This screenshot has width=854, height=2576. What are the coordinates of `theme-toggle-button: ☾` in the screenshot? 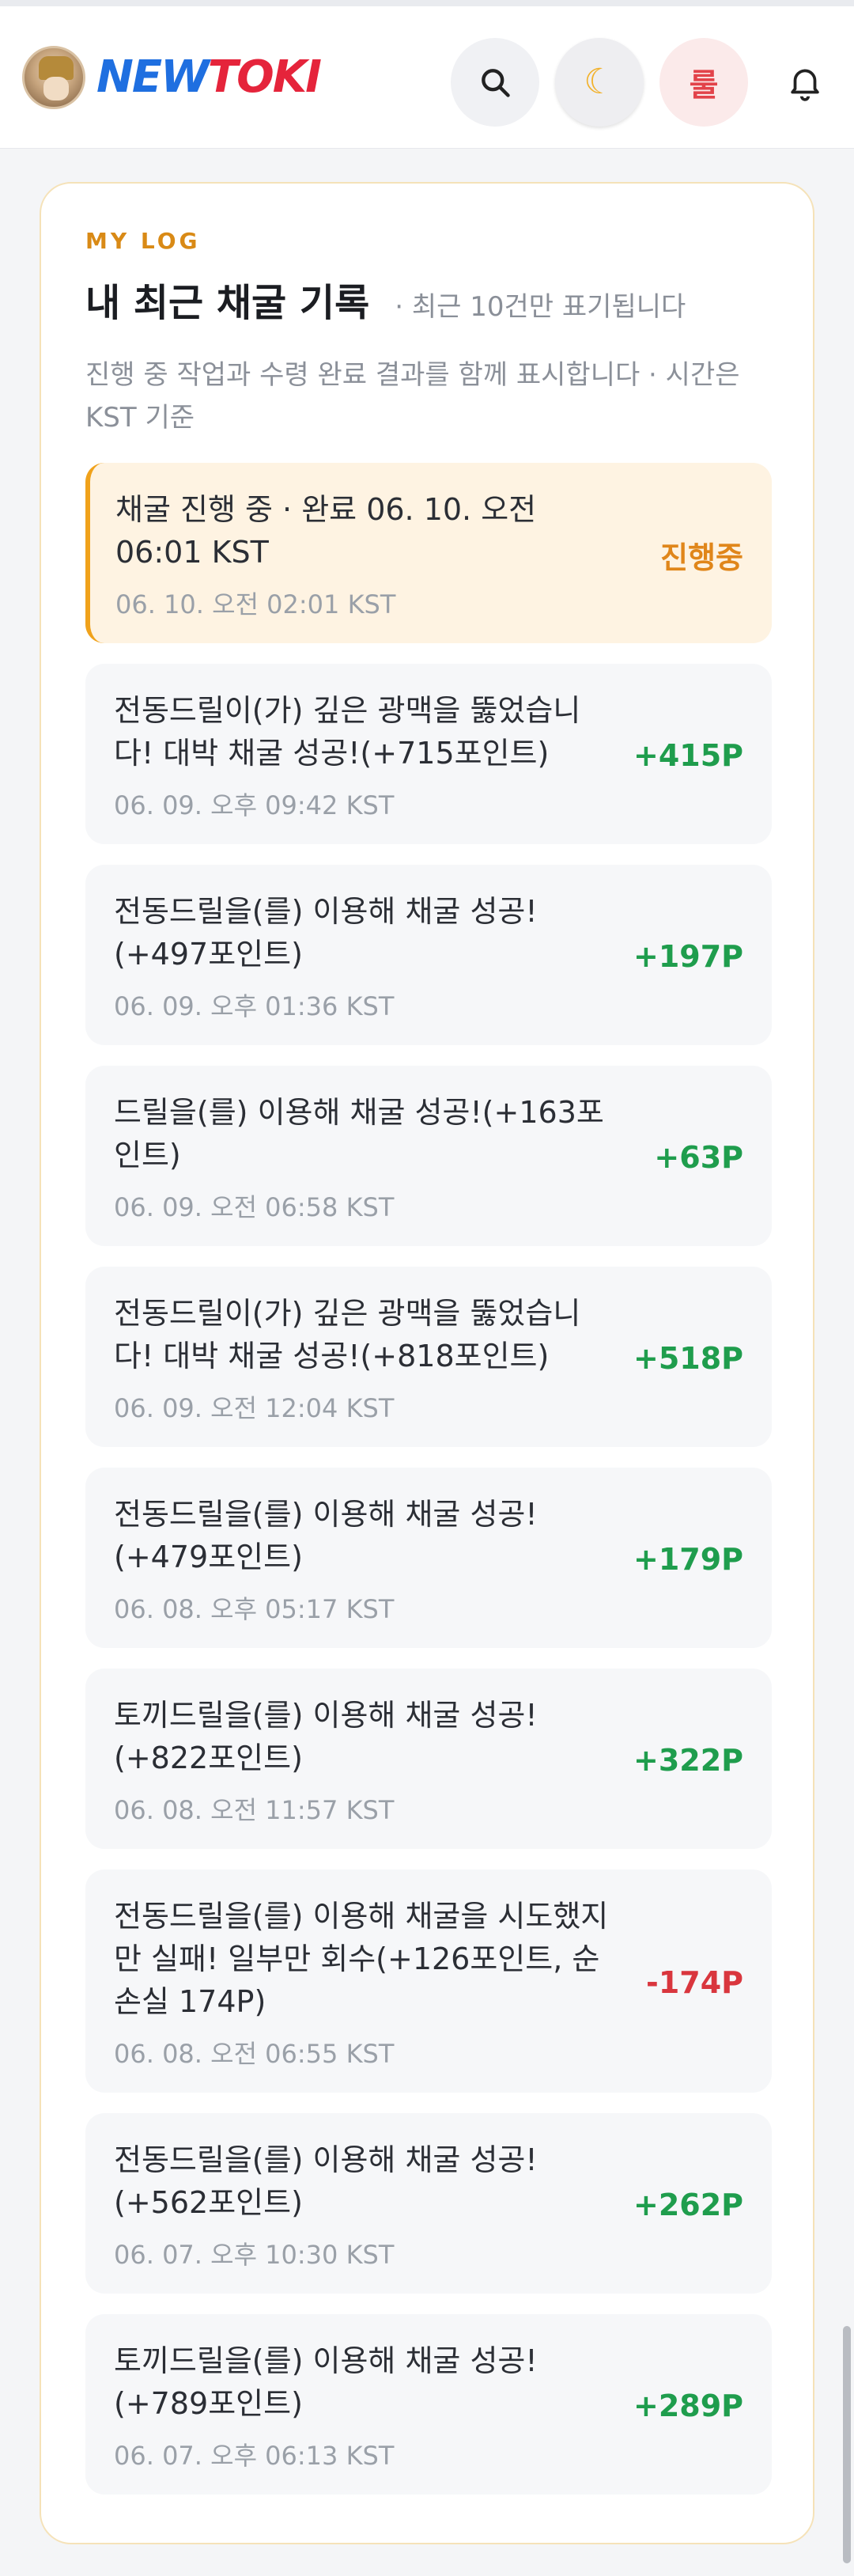 It's located at (599, 82).